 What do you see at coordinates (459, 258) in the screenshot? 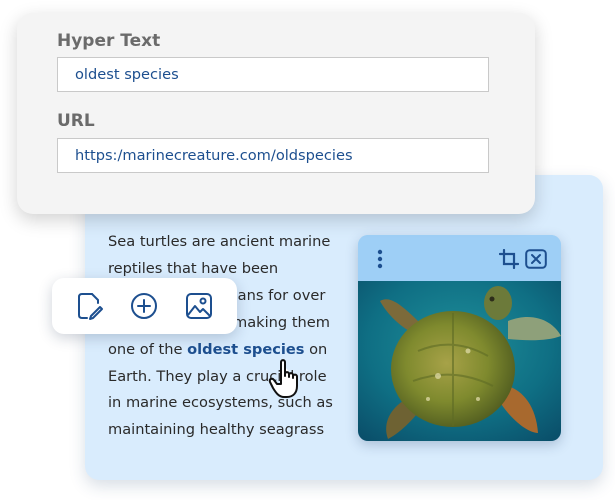
I see `image-toolbar` at bounding box center [459, 258].